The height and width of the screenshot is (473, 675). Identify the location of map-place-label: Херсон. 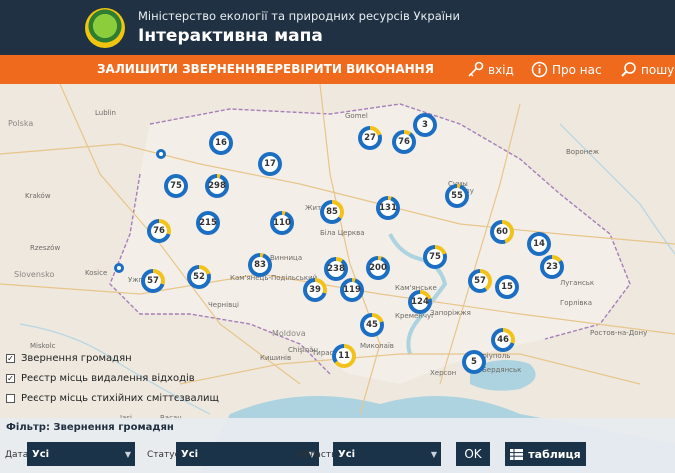
(443, 373).